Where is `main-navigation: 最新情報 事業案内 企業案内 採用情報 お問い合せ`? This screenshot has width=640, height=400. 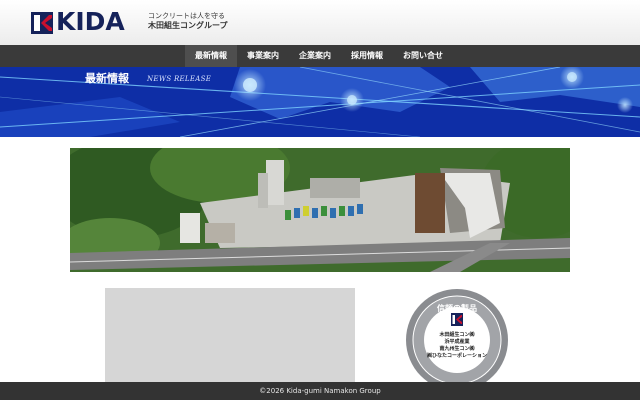 main-navigation: 最新情報 事業案内 企業案内 採用情報 お問い合せ is located at coordinates (320, 56).